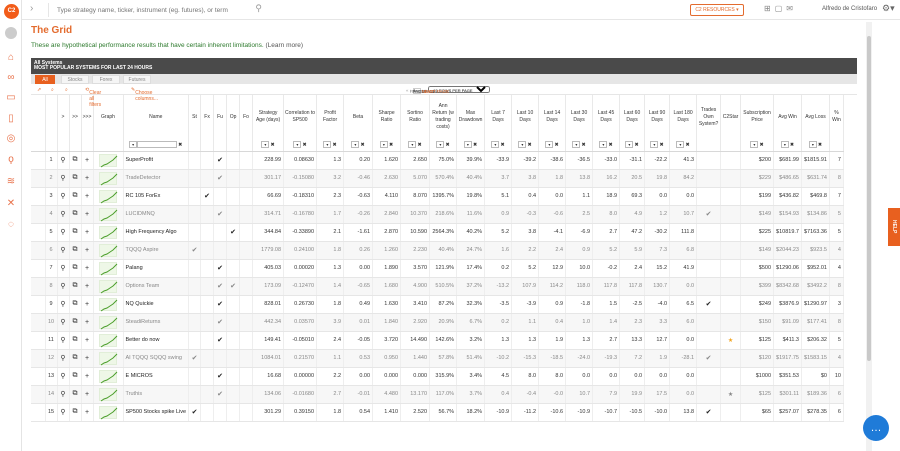 Image resolution: width=900 pixels, height=451 pixels. I want to click on lifebuoy-icon: ◎, so click(11, 139).